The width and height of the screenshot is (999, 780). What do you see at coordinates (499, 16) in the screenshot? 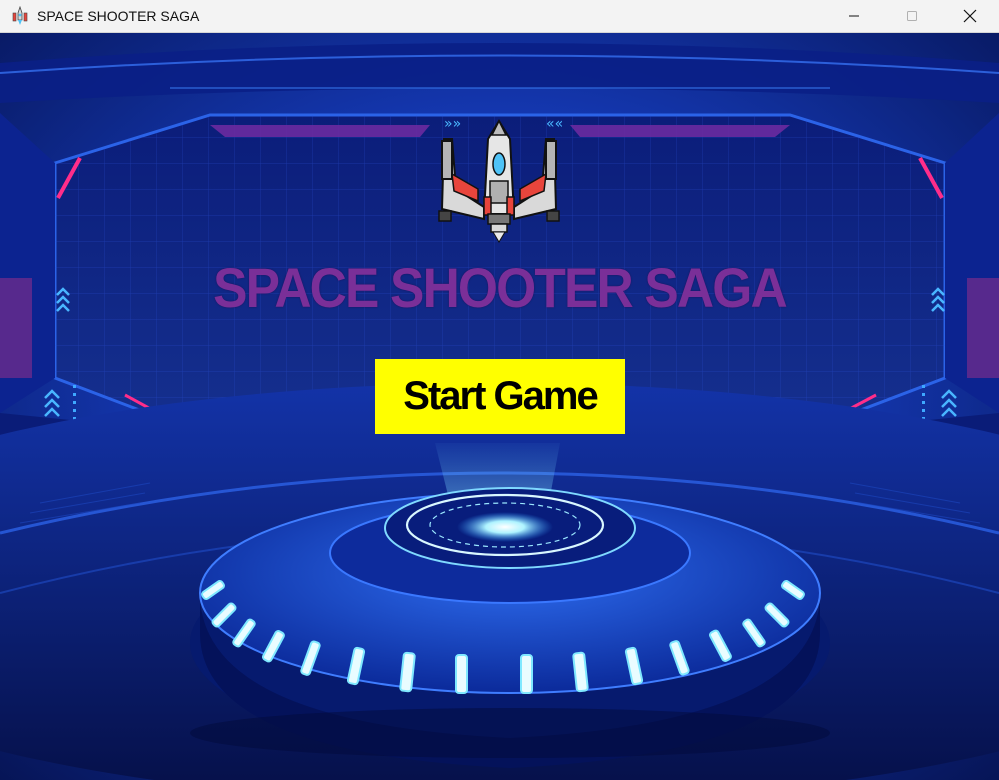
I see `window-titlebar: SPACE SHOOTER SAGA` at bounding box center [499, 16].